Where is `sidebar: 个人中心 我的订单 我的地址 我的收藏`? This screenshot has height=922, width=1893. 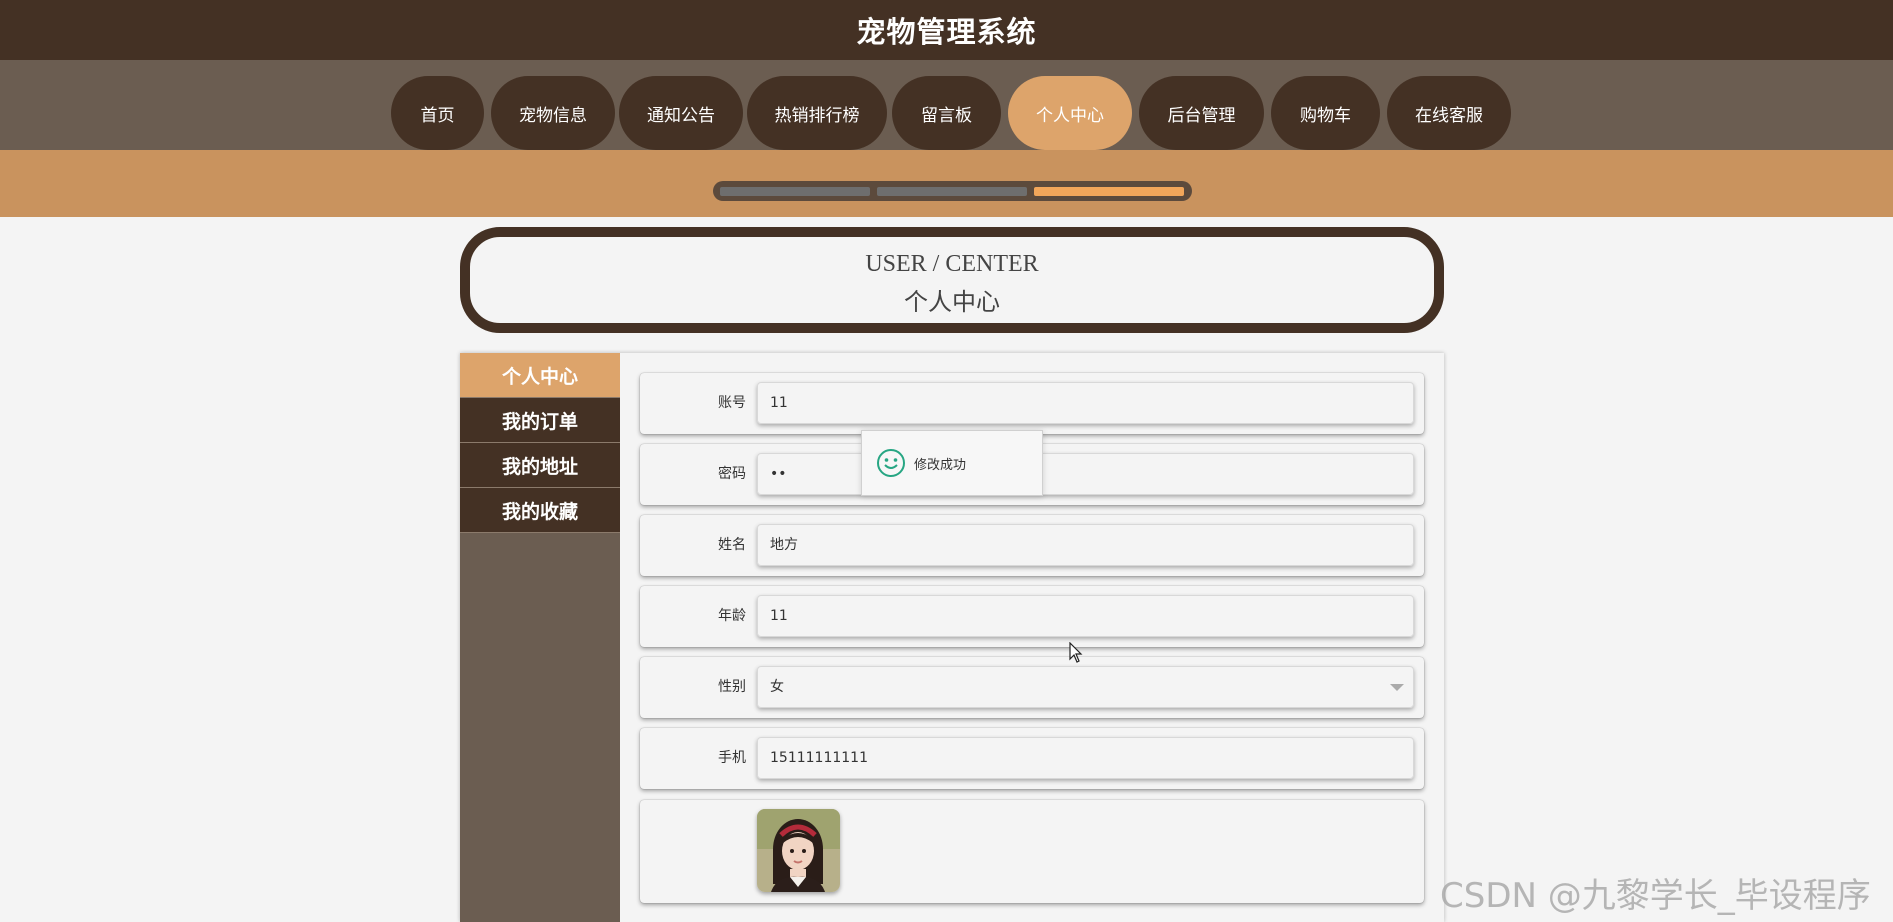 sidebar: 个人中心 我的订单 我的地址 我的收藏 is located at coordinates (540, 637).